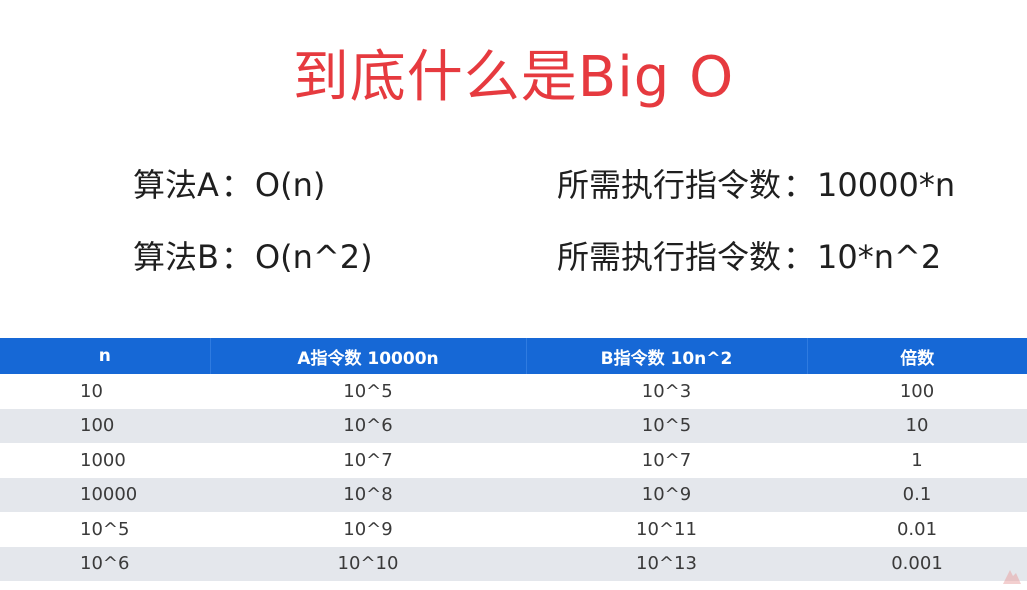 The height and width of the screenshot is (590, 1027). What do you see at coordinates (917, 529) in the screenshot?
I see `cell-ratio: 0.01` at bounding box center [917, 529].